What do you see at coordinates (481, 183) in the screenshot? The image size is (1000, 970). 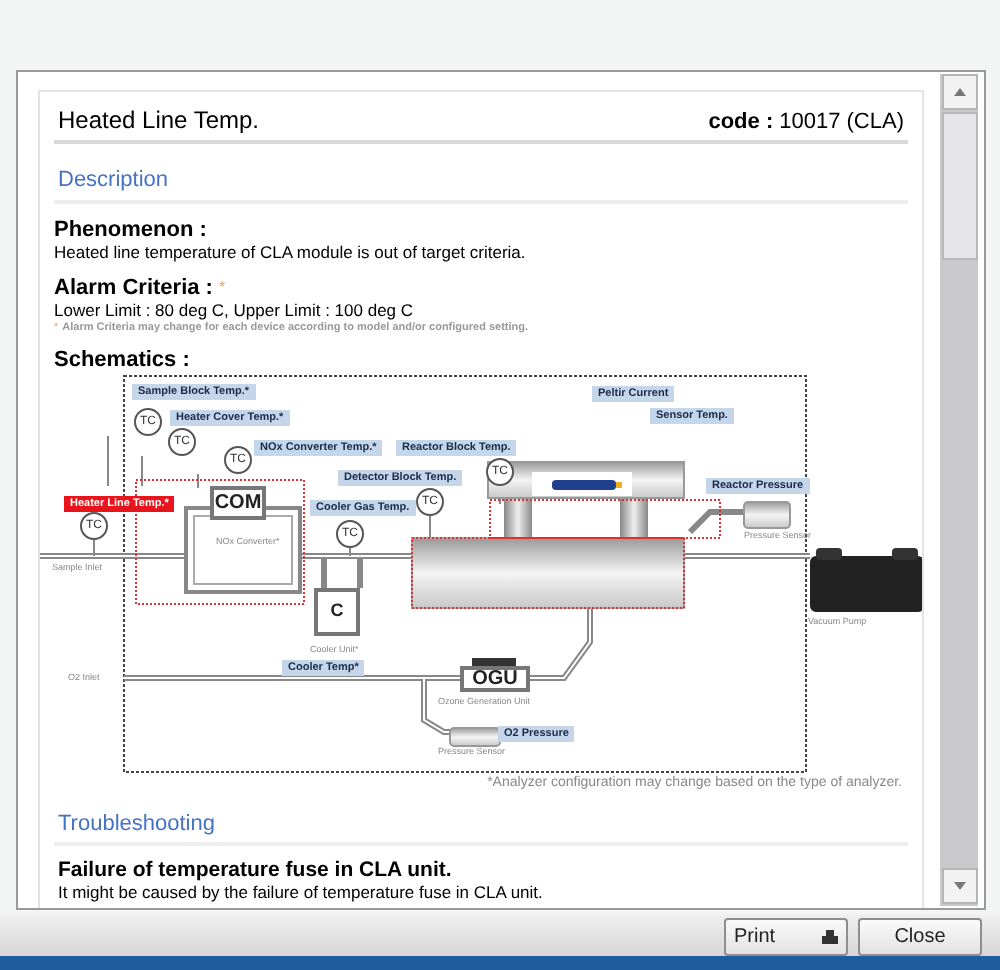 I see `section-heading: Description` at bounding box center [481, 183].